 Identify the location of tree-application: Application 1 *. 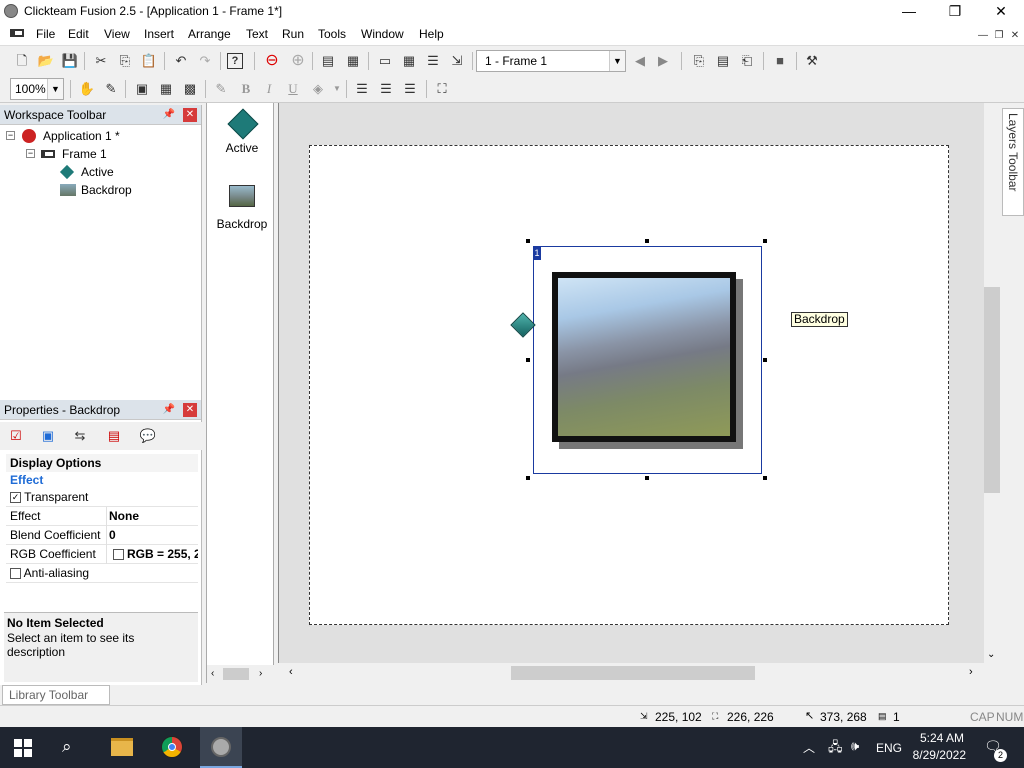
(81, 136).